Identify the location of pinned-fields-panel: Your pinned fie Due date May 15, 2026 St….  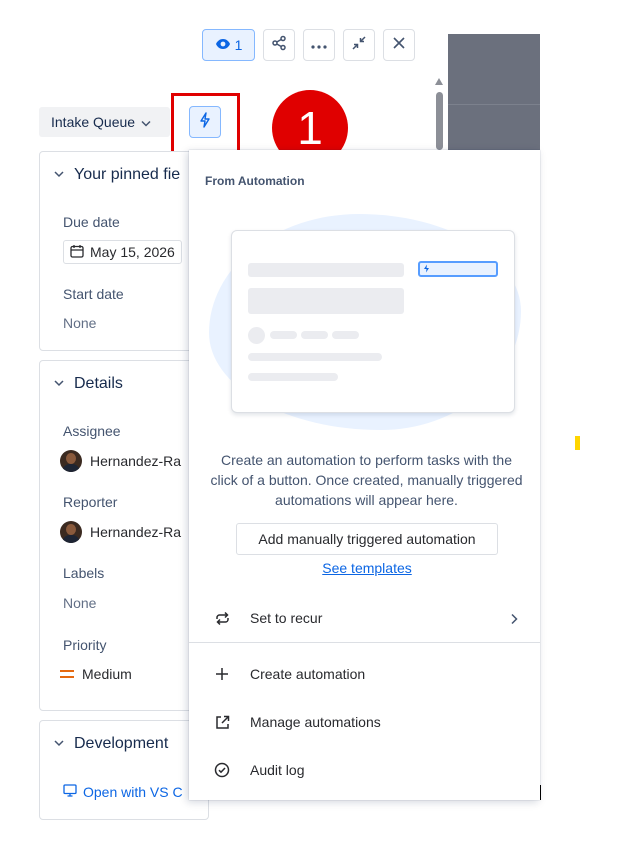
(124, 251).